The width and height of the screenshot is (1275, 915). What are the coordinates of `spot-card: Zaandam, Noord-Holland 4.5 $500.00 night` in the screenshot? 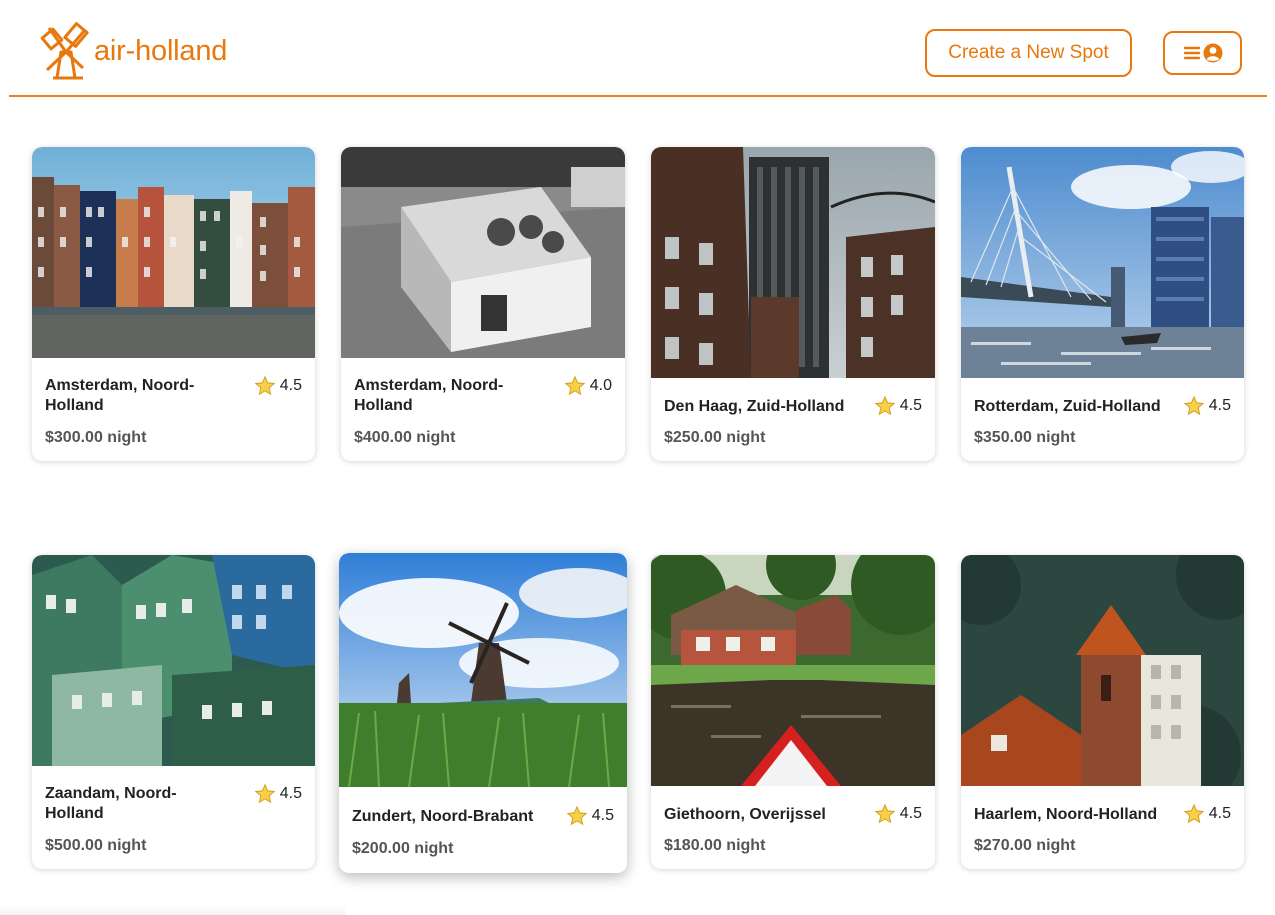 It's located at (173, 712).